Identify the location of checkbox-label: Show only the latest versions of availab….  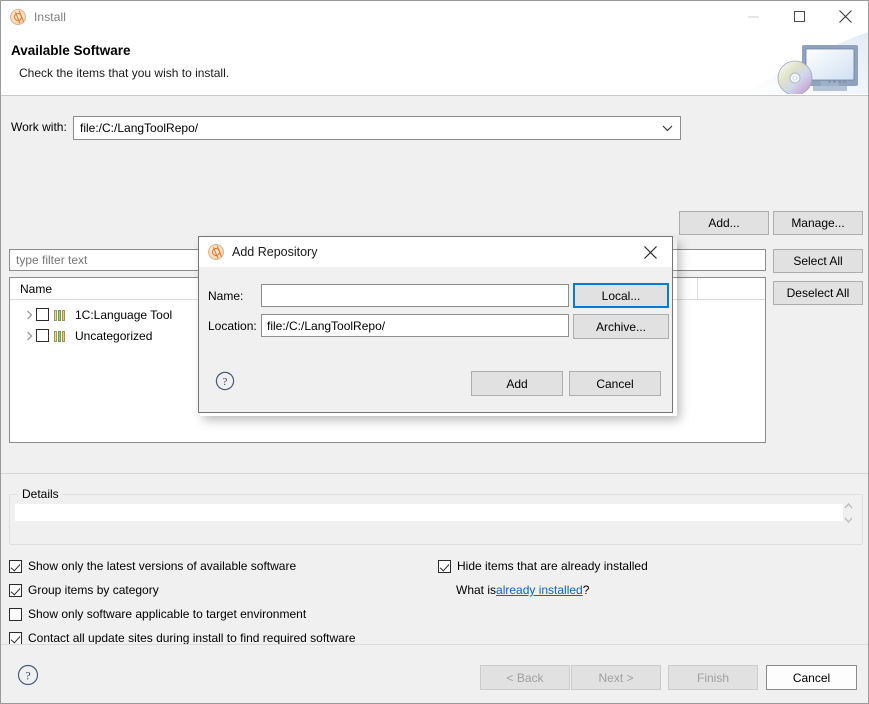
(162, 566).